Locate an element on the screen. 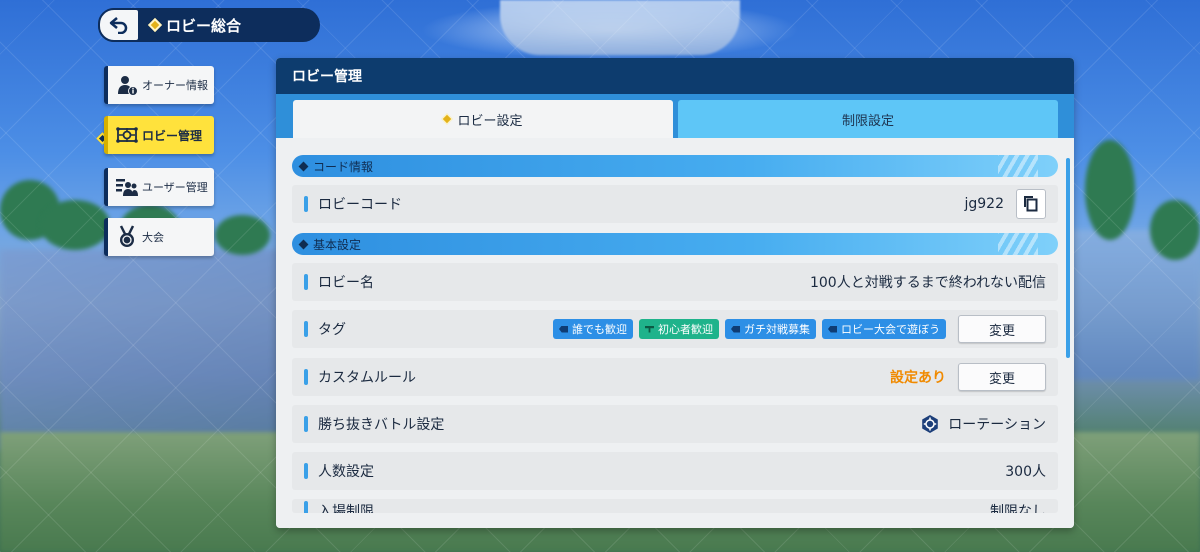  back-arrow-icon is located at coordinates (118, 25).